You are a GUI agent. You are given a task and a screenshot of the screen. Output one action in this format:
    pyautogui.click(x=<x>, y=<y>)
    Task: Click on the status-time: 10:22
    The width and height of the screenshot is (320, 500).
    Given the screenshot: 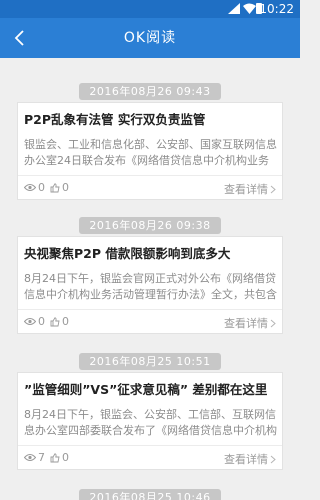 What is the action you would take?
    pyautogui.click(x=276, y=9)
    